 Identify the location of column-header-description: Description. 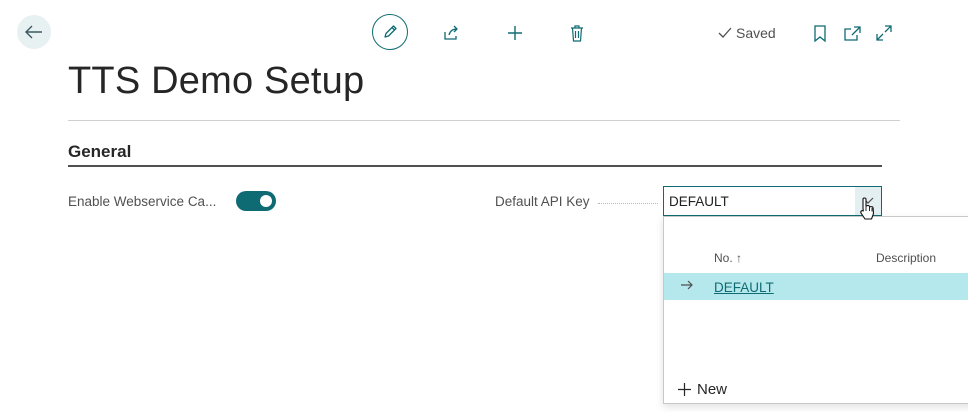
(906, 258).